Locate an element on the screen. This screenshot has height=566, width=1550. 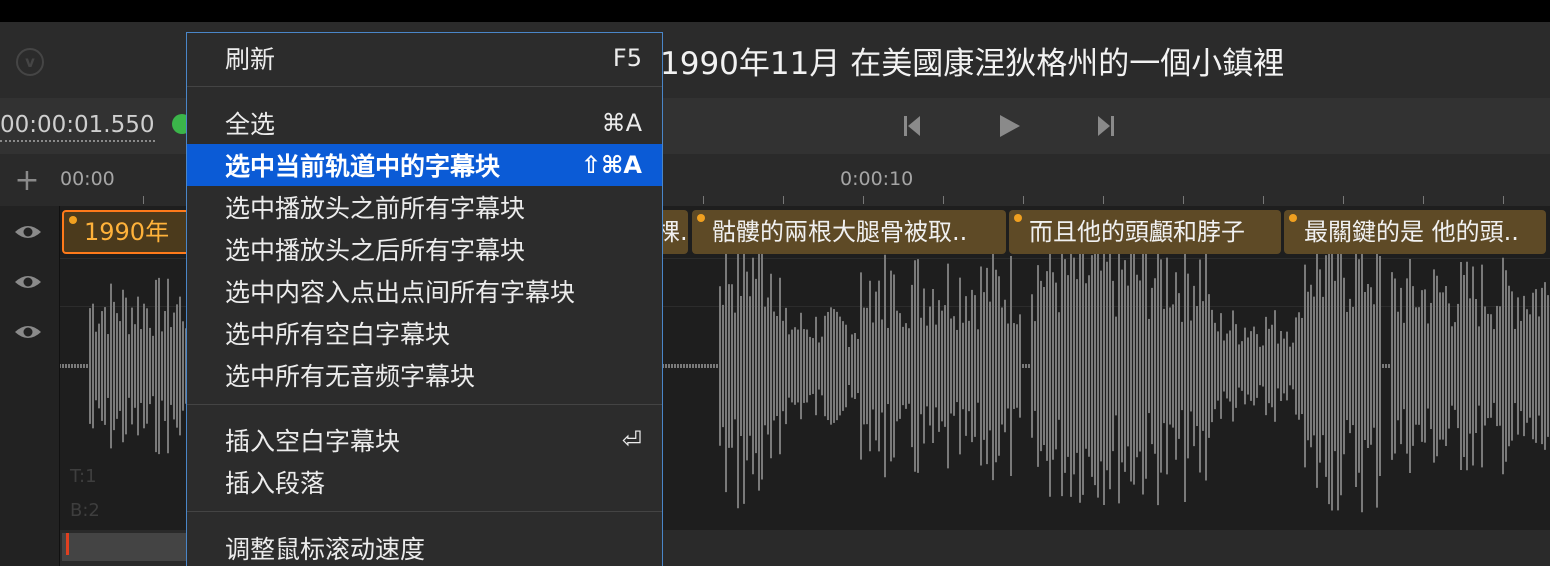
track-1-visibility-toggle is located at coordinates (28, 232).